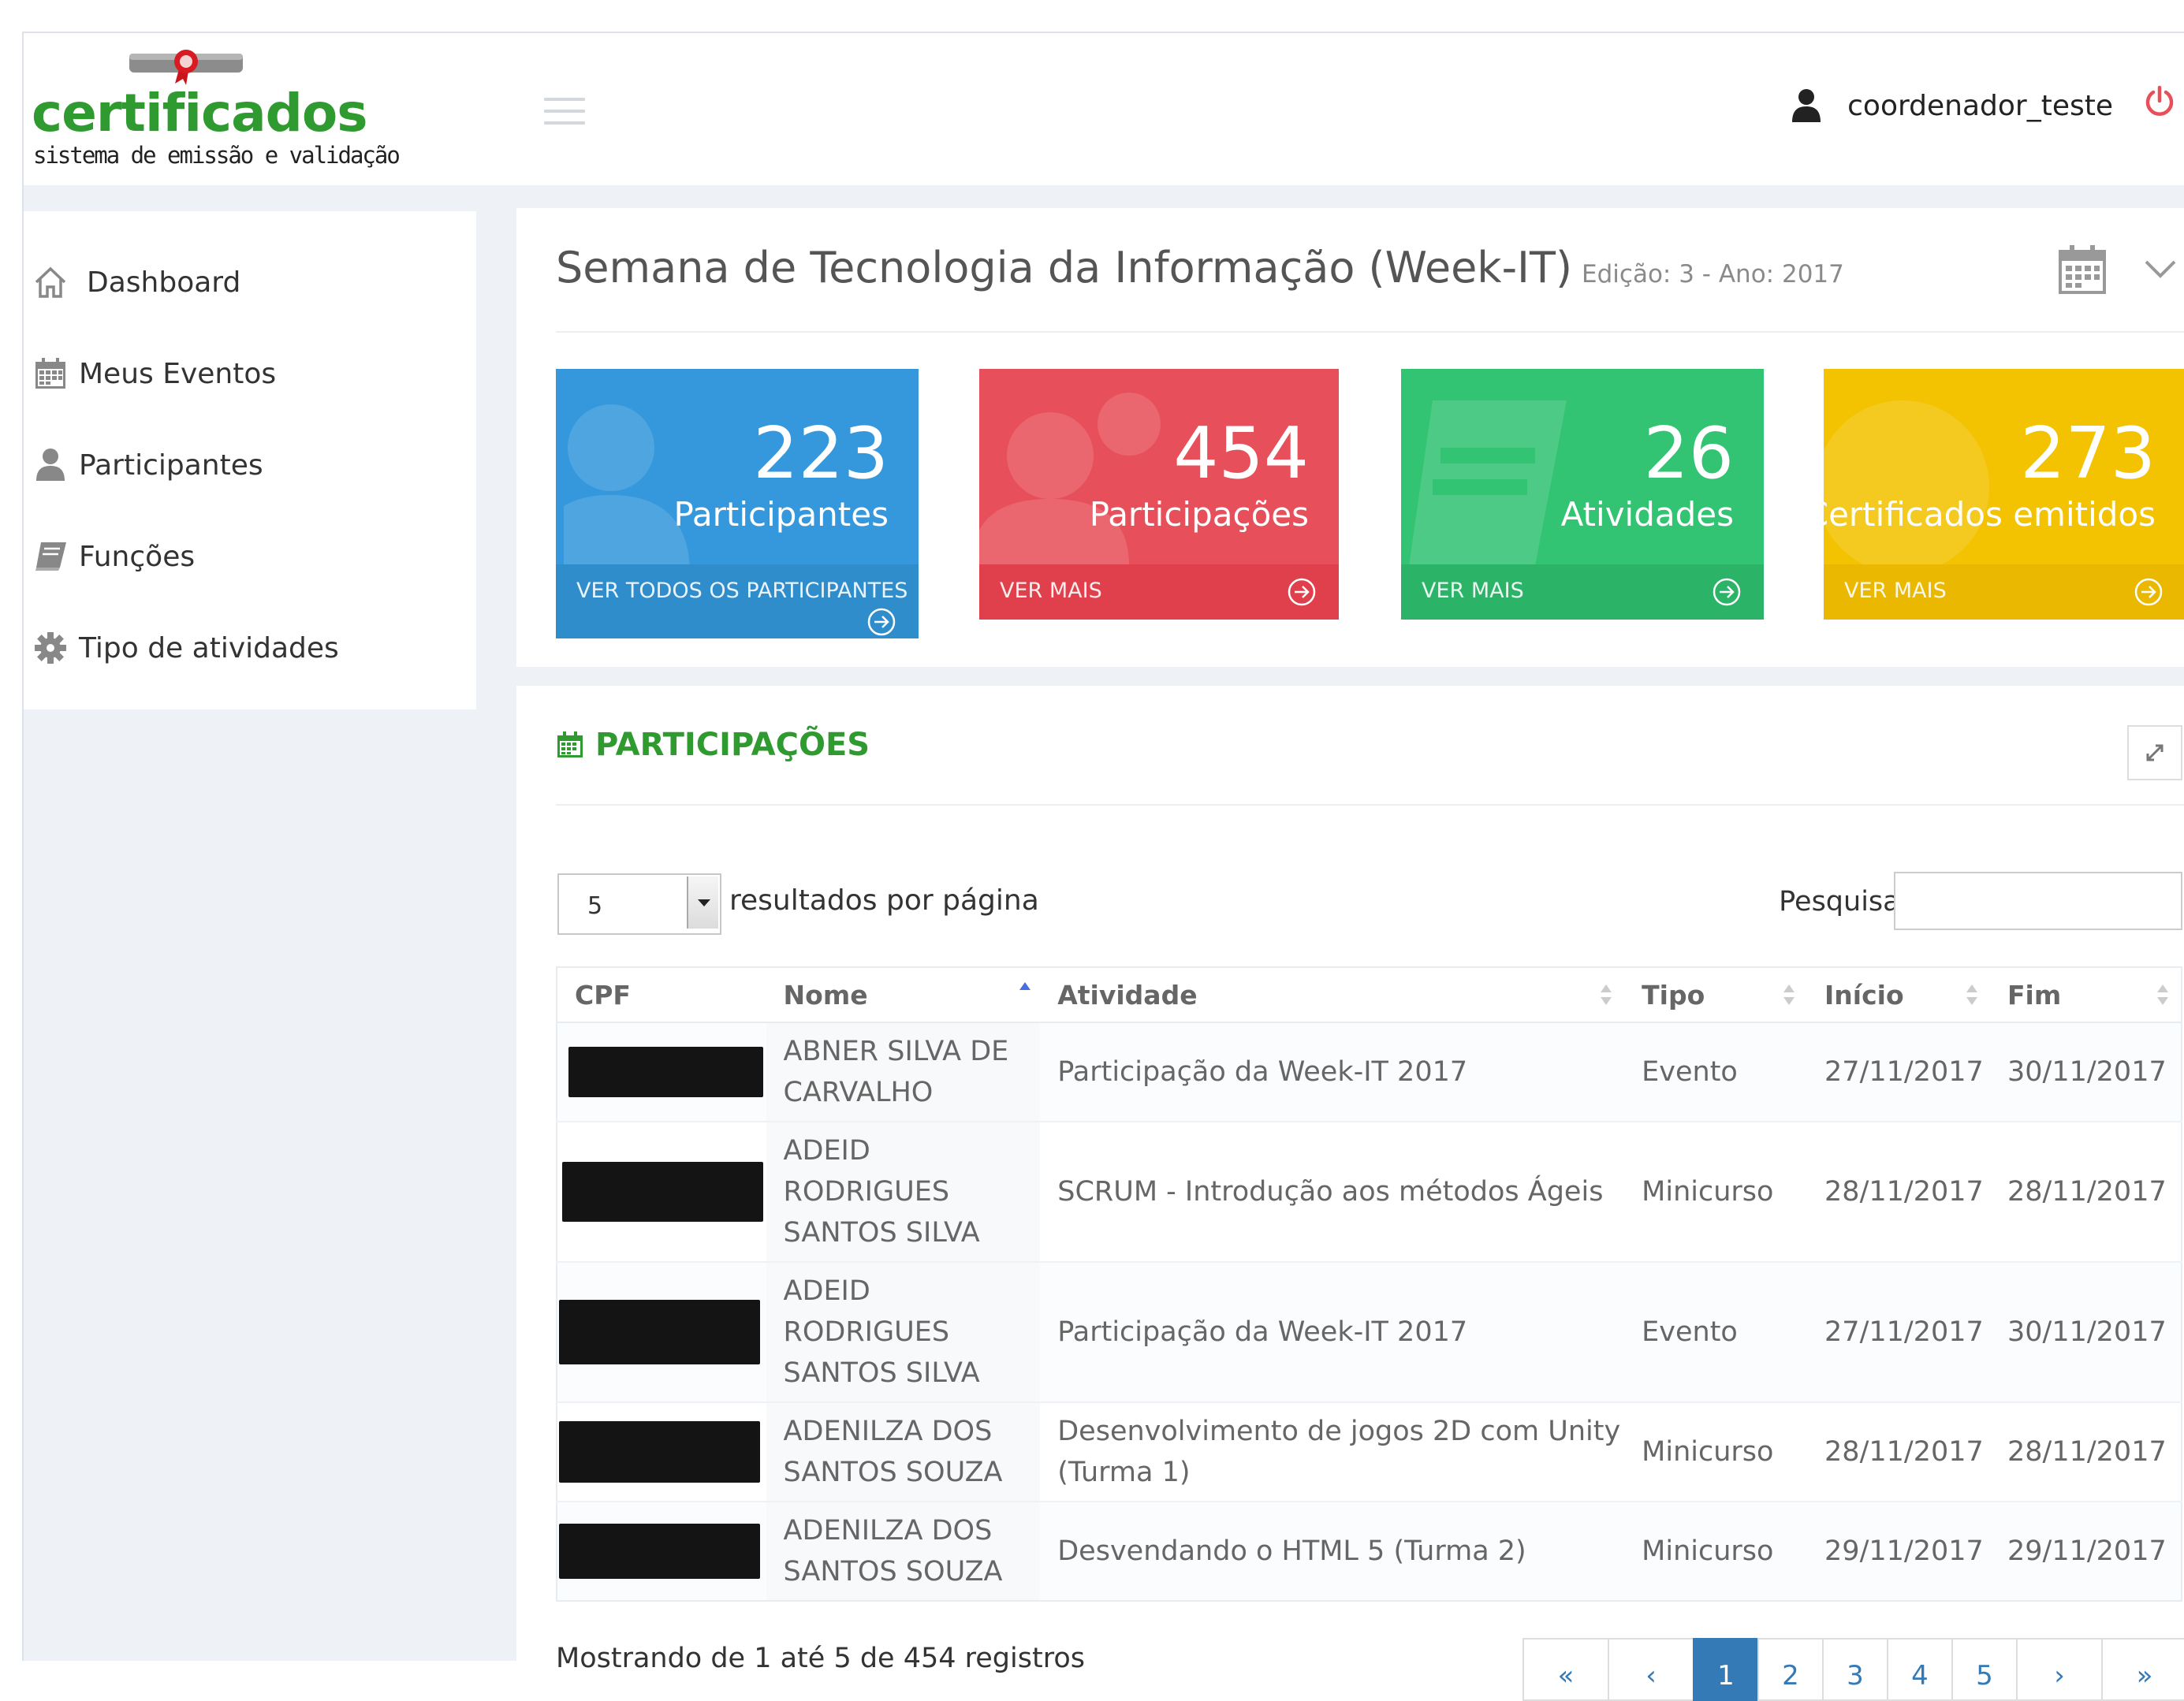 The width and height of the screenshot is (2184, 1701). What do you see at coordinates (1159, 494) in the screenshot?
I see `stat-card-participacoes: 454 Participações VER MAIS` at bounding box center [1159, 494].